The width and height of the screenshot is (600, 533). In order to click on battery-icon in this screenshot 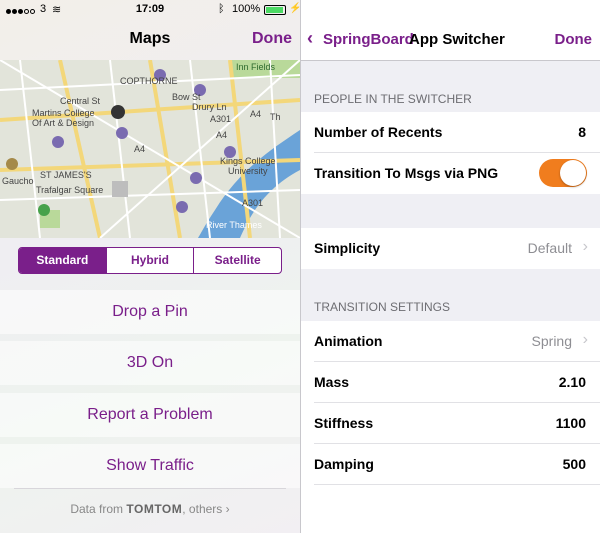, I will do `click(275, 10)`.